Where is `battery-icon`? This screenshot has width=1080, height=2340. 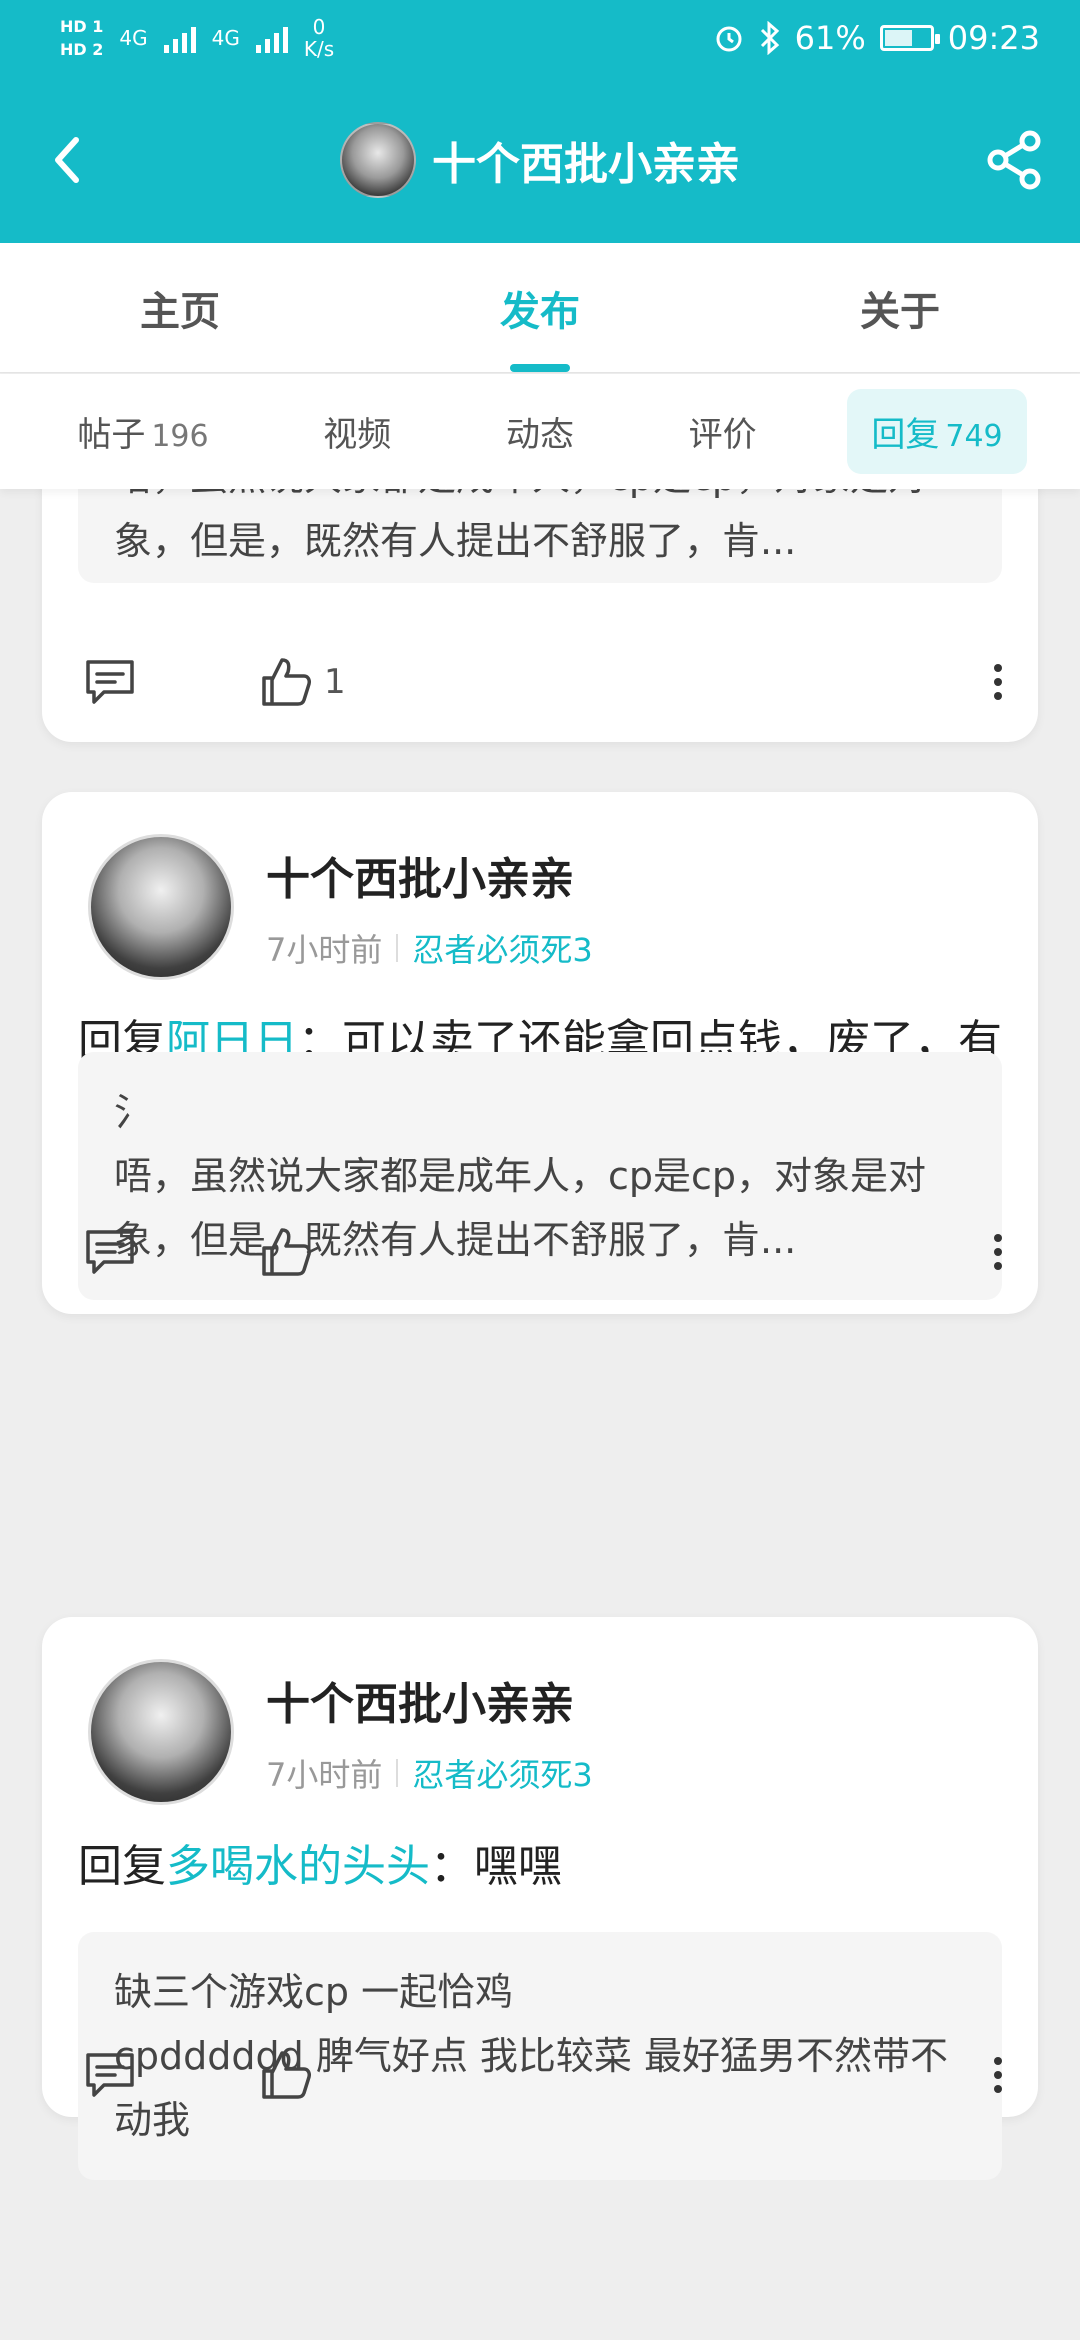 battery-icon is located at coordinates (909, 37).